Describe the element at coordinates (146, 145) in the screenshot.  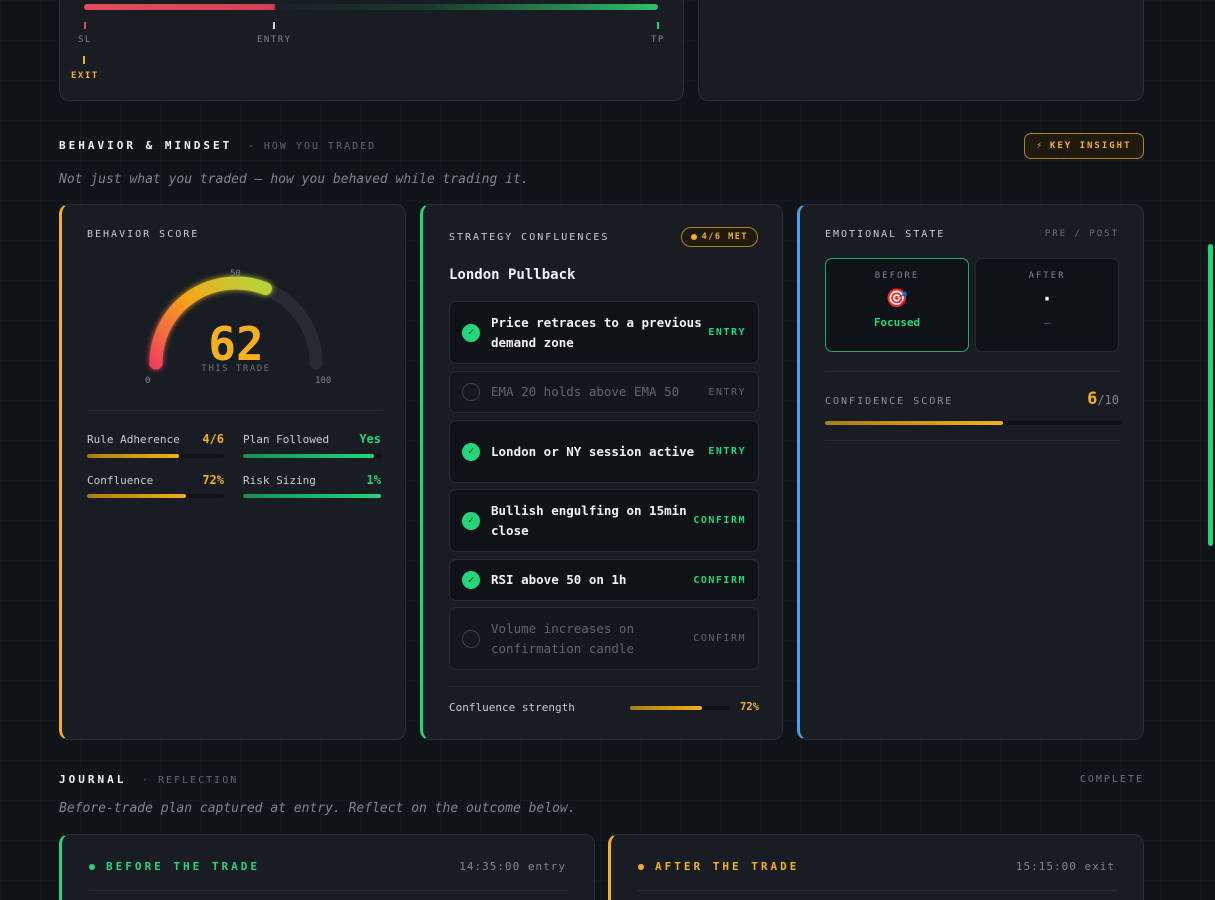
I see `behavior-title-text: BEHAVIOR & MINDSET` at that location.